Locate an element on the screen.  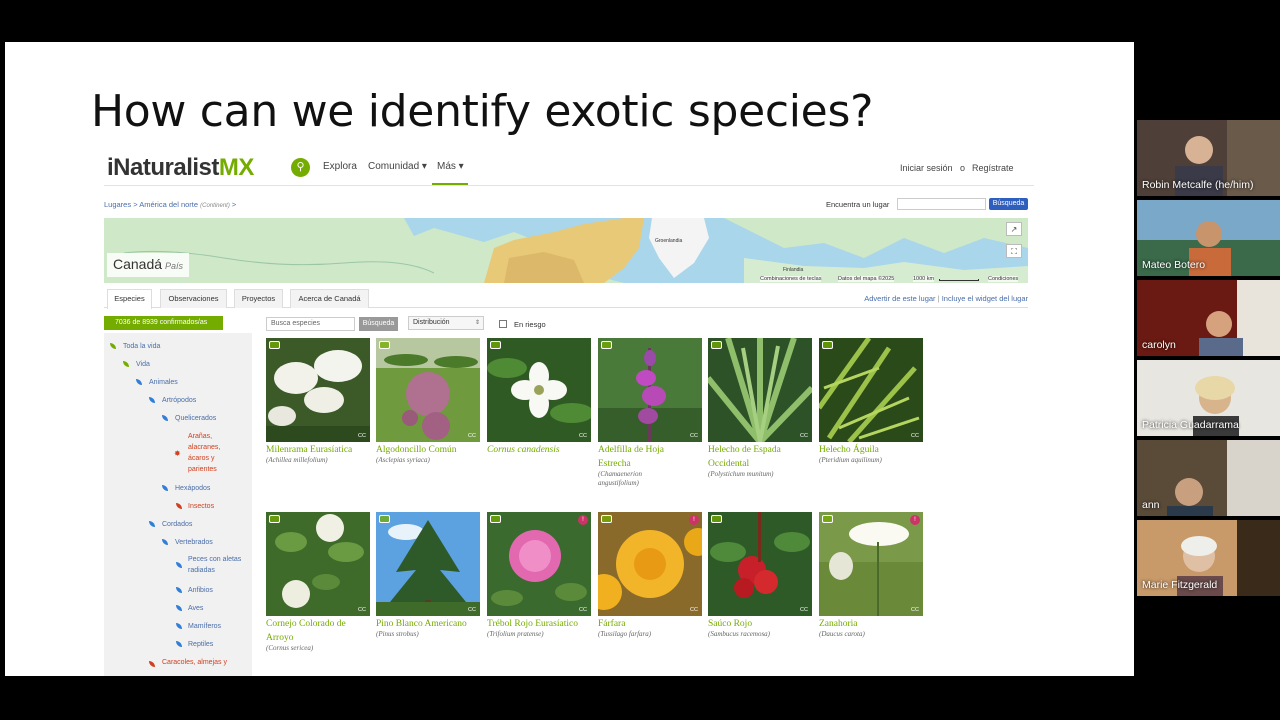
participant-tile: ann is located at coordinates (1208, 479).